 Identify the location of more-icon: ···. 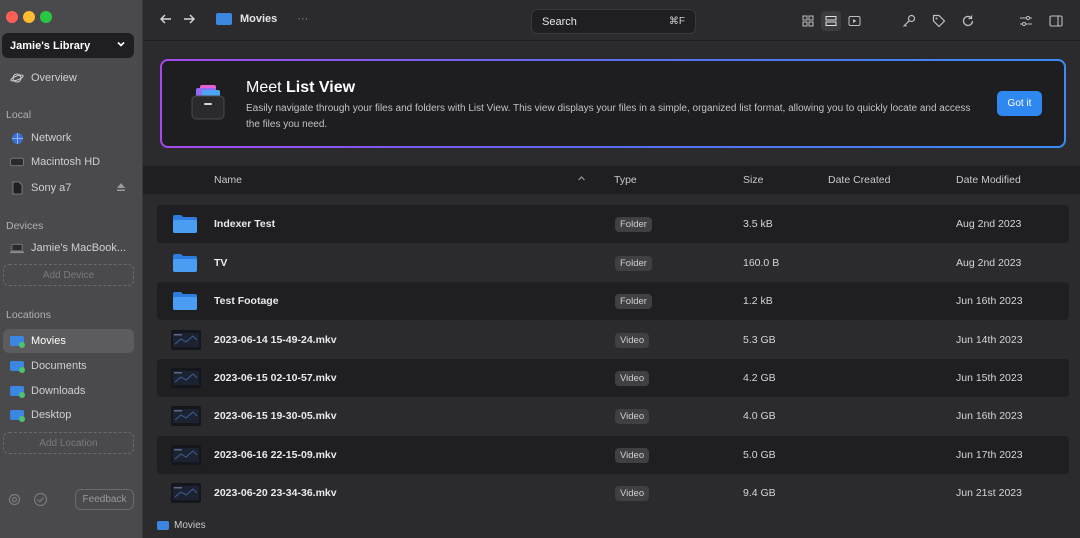
(302, 19).